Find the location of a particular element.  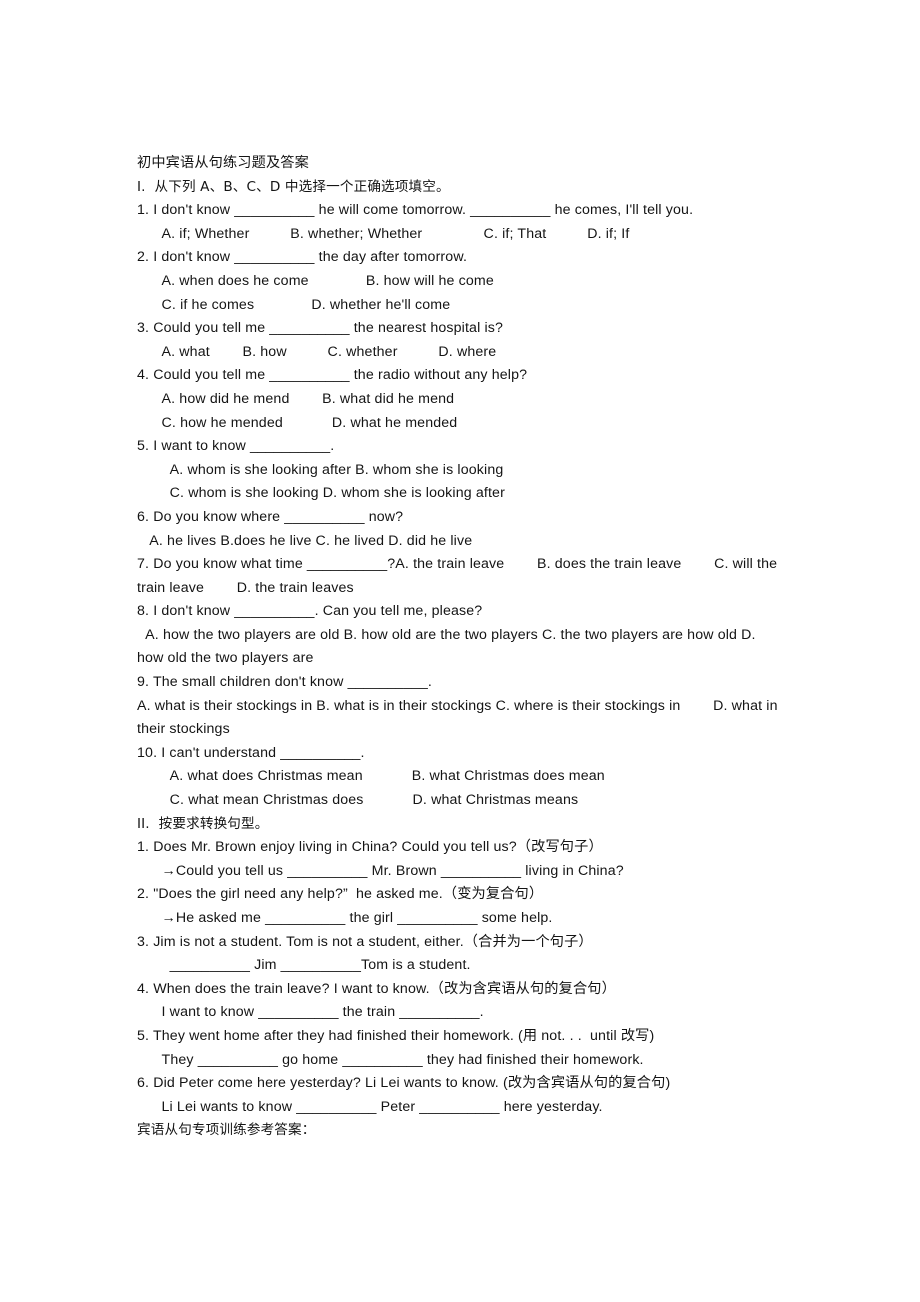

question-10-stem: 10. I can't understand __________. is located at coordinates (251, 752).